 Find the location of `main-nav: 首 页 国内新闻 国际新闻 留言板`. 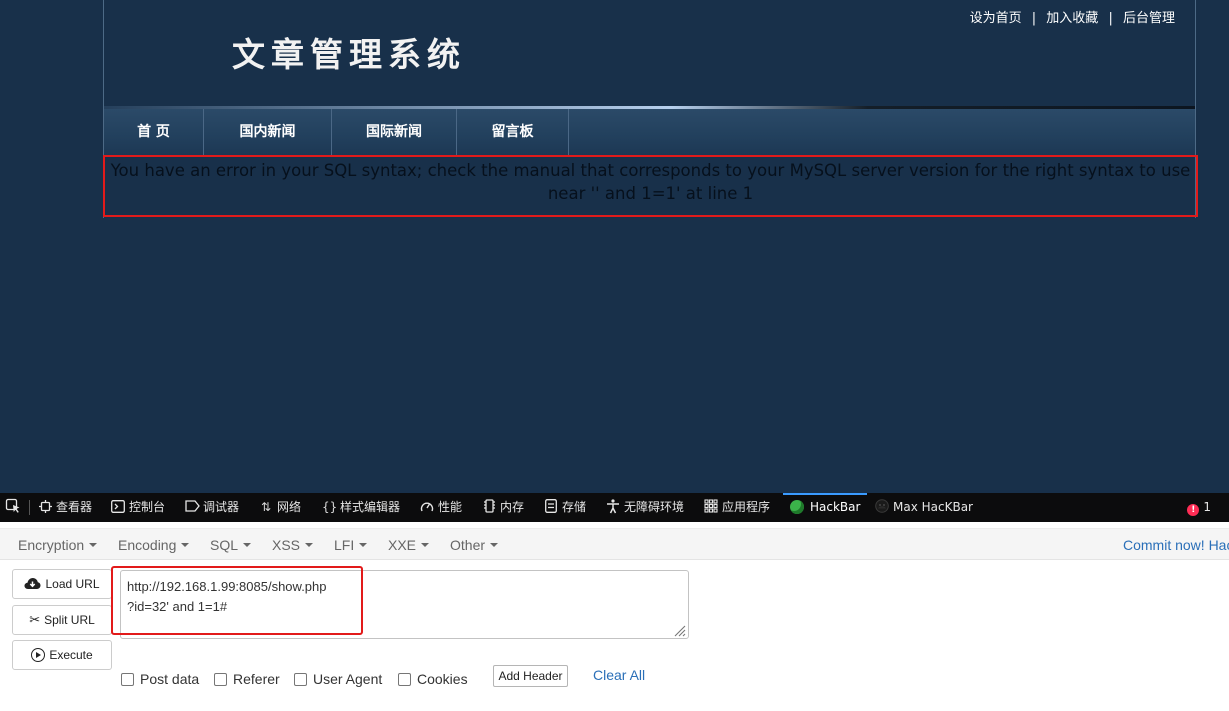

main-nav: 首 页 国内新闻 国际新闻 留言板 is located at coordinates (649, 132).